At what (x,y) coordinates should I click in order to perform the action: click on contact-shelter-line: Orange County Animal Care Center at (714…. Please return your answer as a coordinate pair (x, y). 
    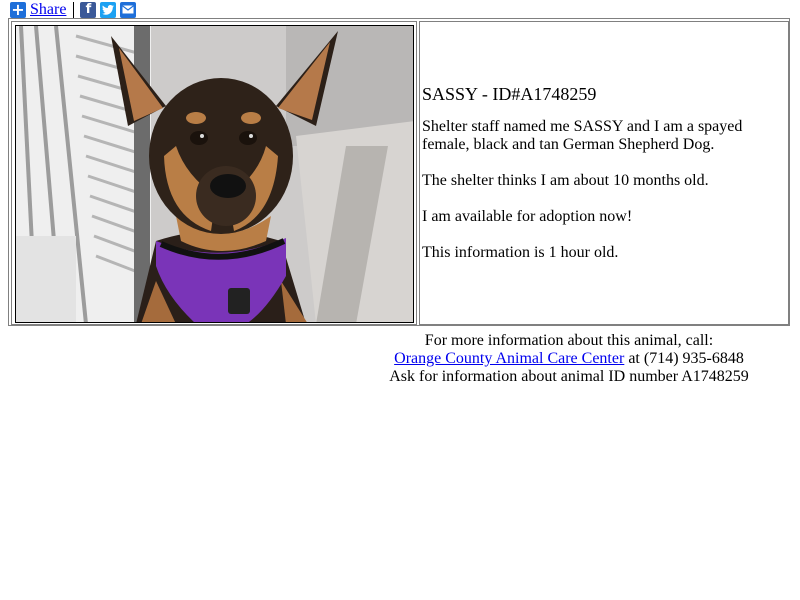
    Looking at the image, I should click on (569, 359).